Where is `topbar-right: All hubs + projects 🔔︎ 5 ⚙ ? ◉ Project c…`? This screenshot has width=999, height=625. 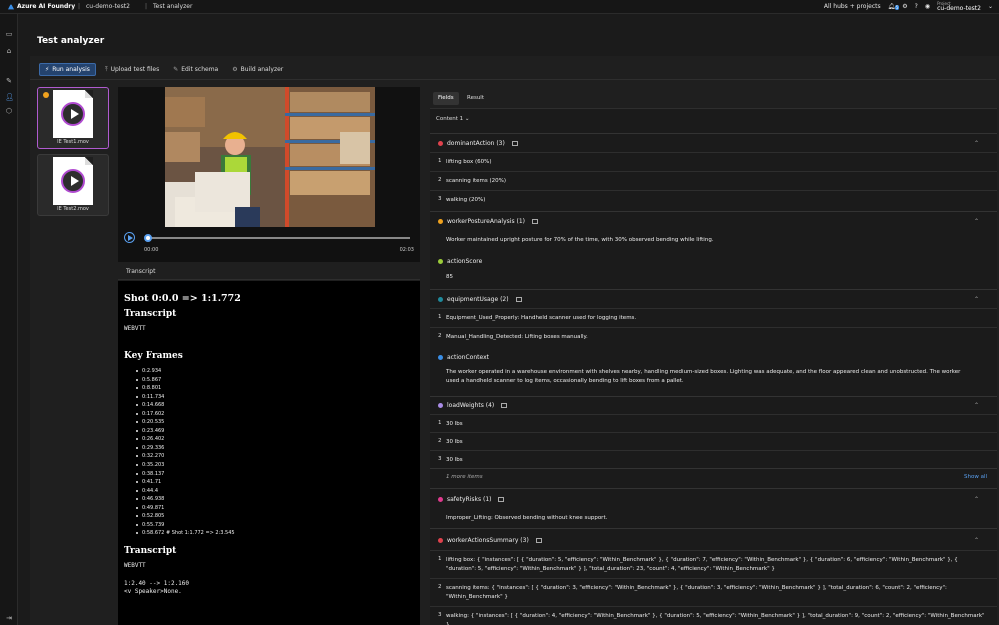 topbar-right: All hubs + projects 🔔︎ 5 ⚙ ? ◉ Project c… is located at coordinates (908, 6).